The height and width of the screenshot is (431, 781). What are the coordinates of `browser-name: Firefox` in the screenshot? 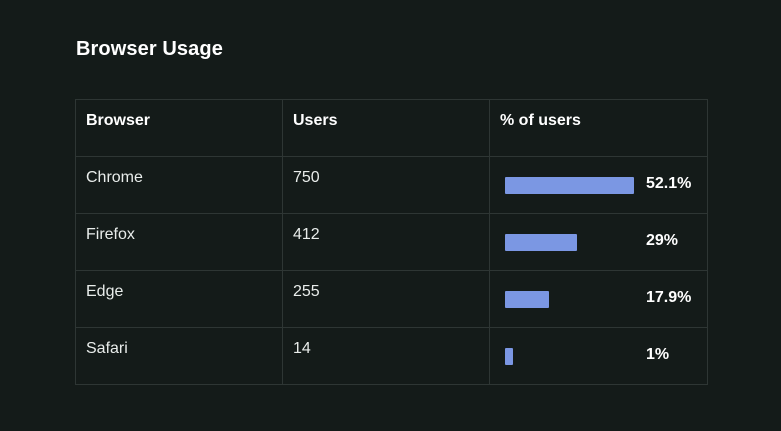 It's located at (179, 242).